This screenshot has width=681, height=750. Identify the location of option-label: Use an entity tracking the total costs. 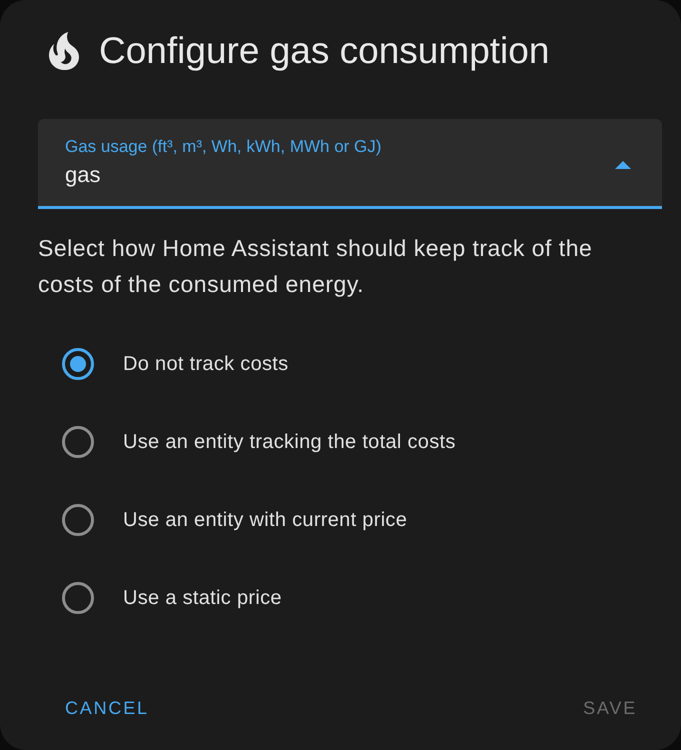
(289, 442).